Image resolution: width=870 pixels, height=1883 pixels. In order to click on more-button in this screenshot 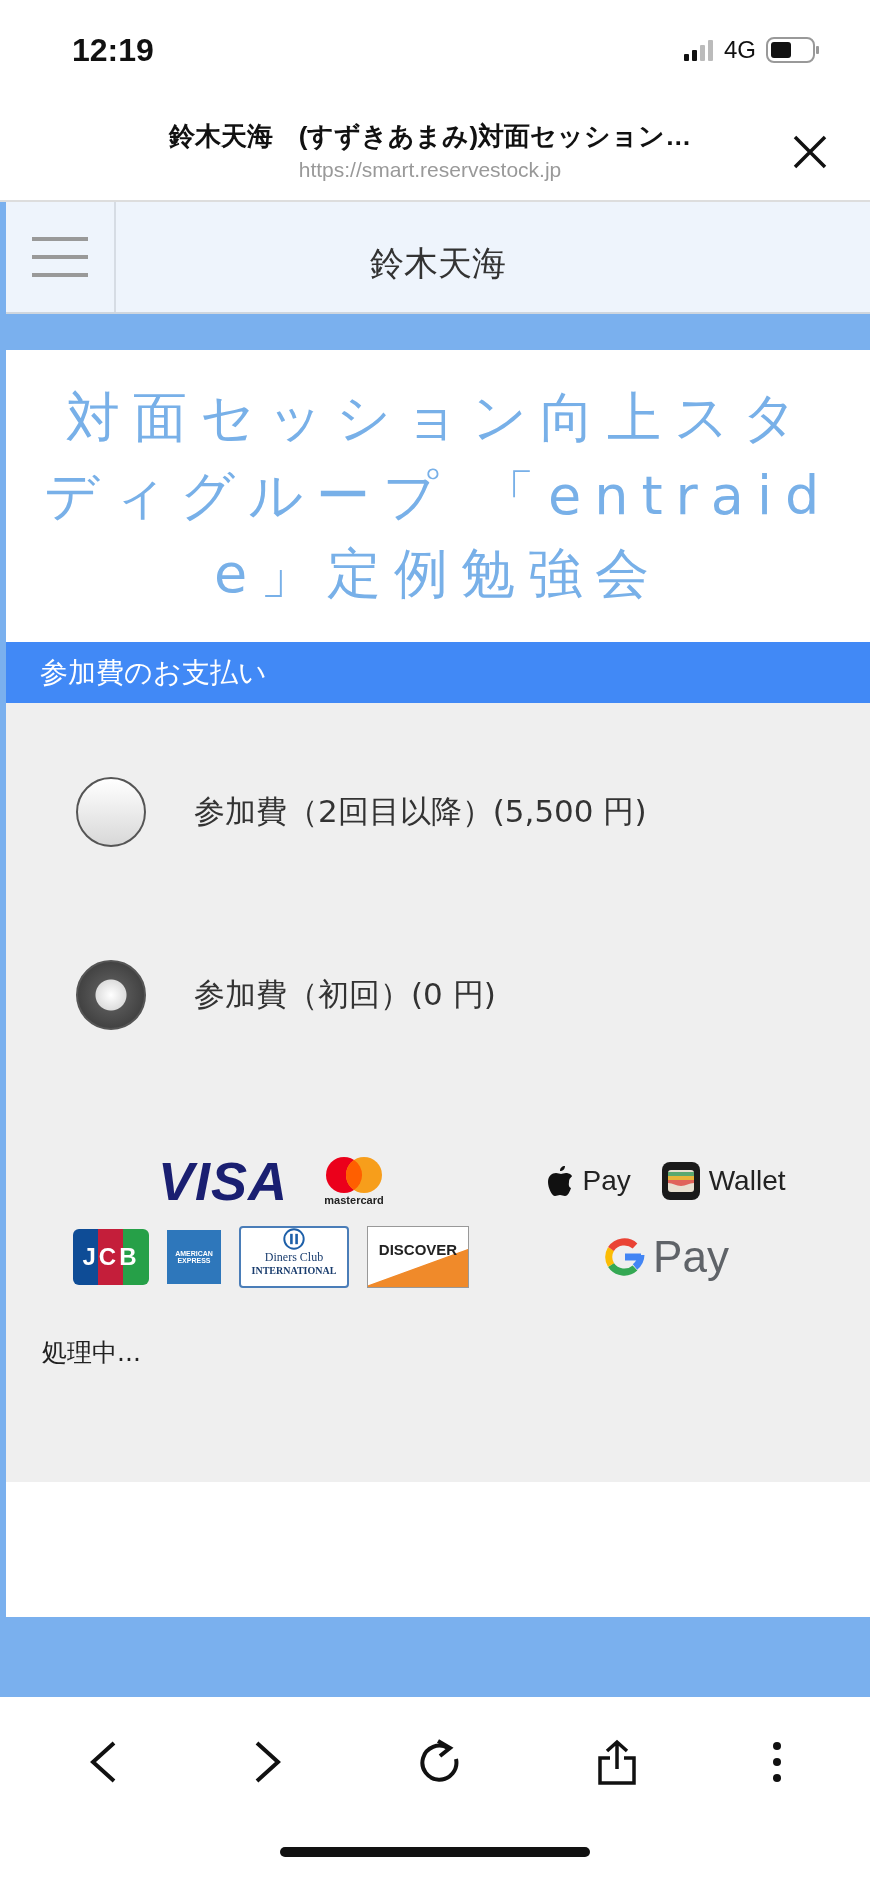, I will do `click(777, 1762)`.